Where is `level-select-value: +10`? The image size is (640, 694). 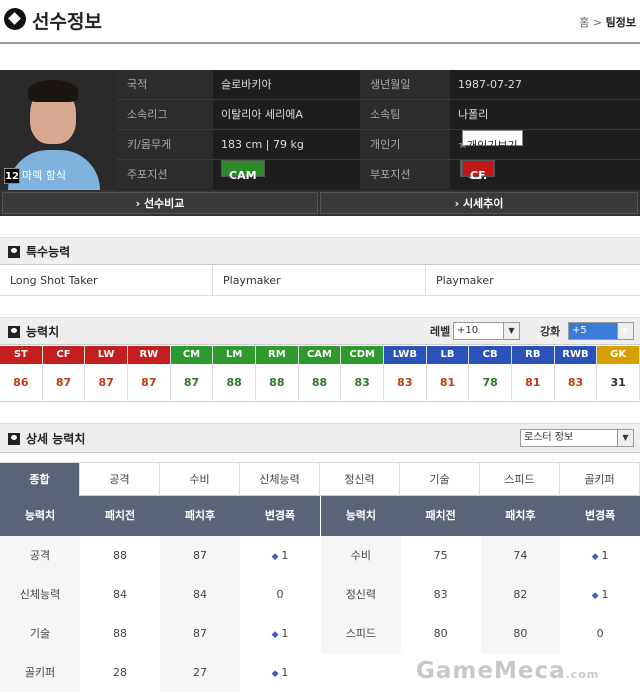 level-select-value: +10 is located at coordinates (468, 330).